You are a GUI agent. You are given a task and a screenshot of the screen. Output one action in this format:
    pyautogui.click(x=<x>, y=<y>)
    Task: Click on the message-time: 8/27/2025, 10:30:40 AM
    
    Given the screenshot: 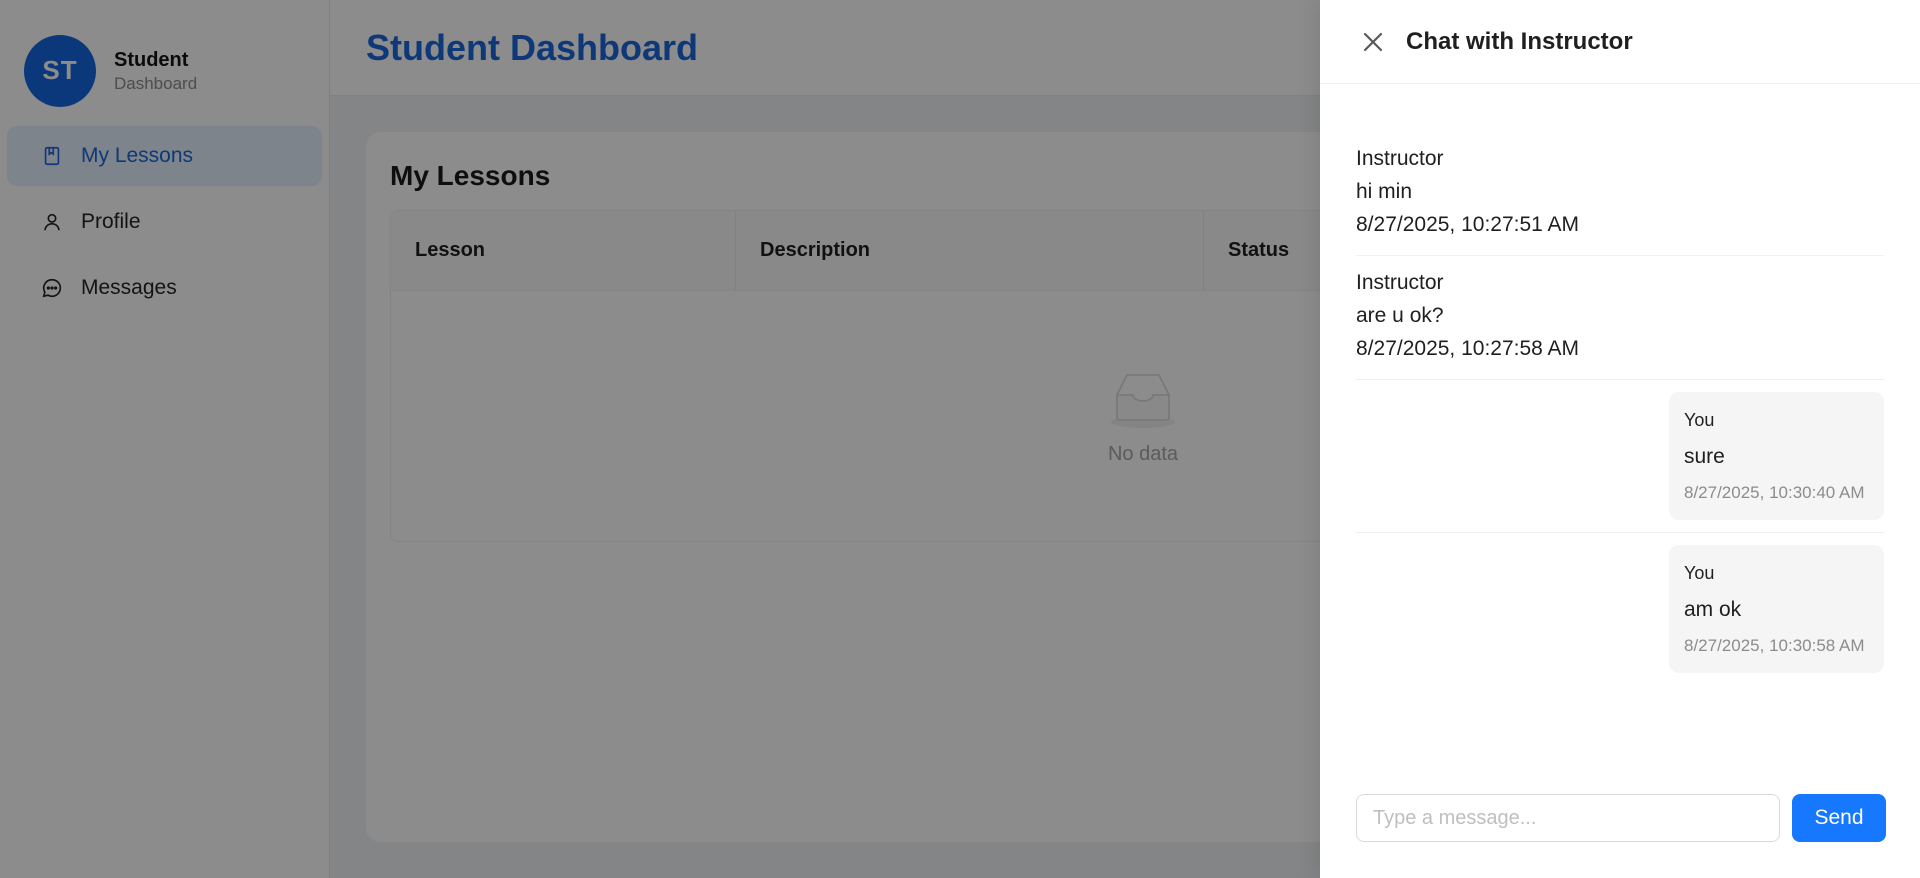 What is the action you would take?
    pyautogui.click(x=1774, y=492)
    